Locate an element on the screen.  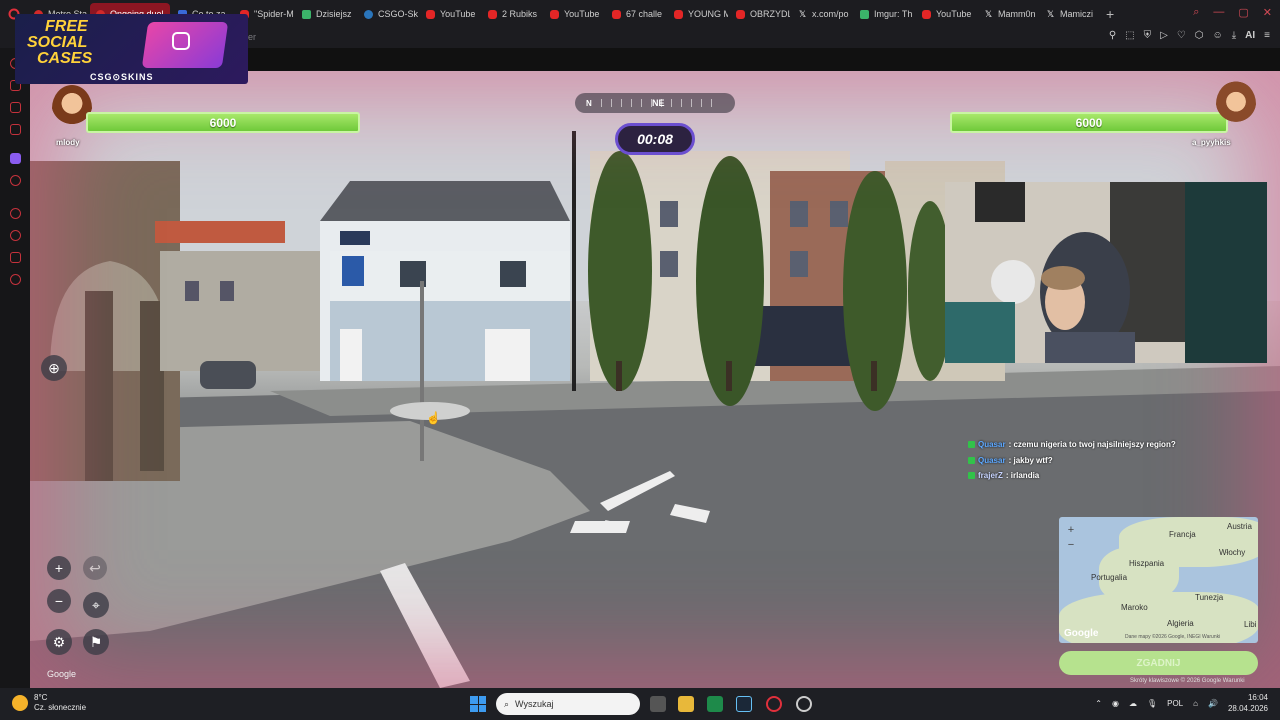
right-player-score: 6000 is located at coordinates (1089, 122).